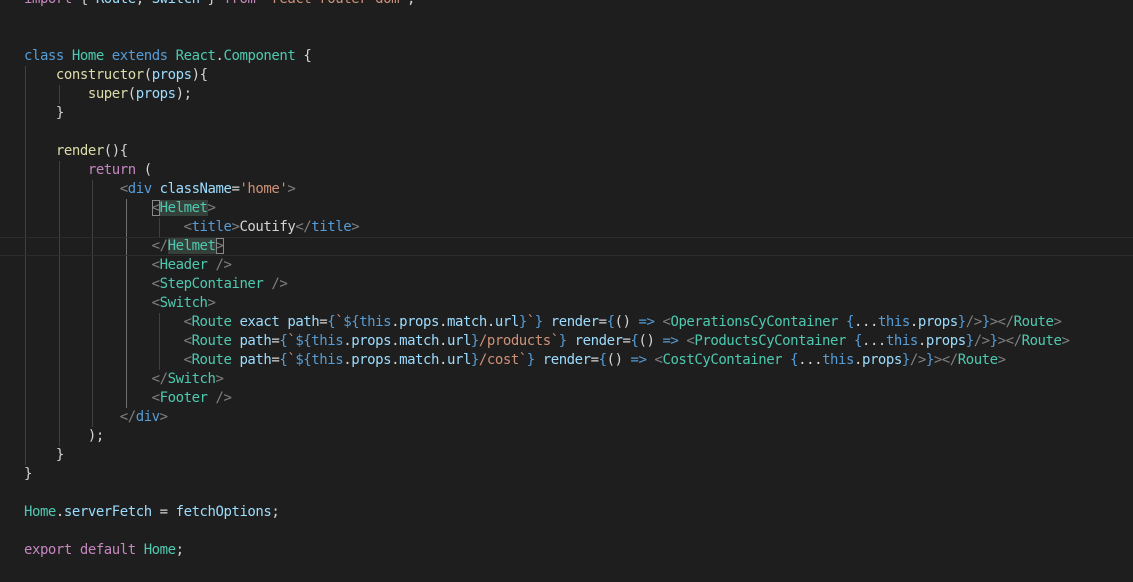 The height and width of the screenshot is (582, 1133). I want to click on code-line: return (, so click(566, 170).